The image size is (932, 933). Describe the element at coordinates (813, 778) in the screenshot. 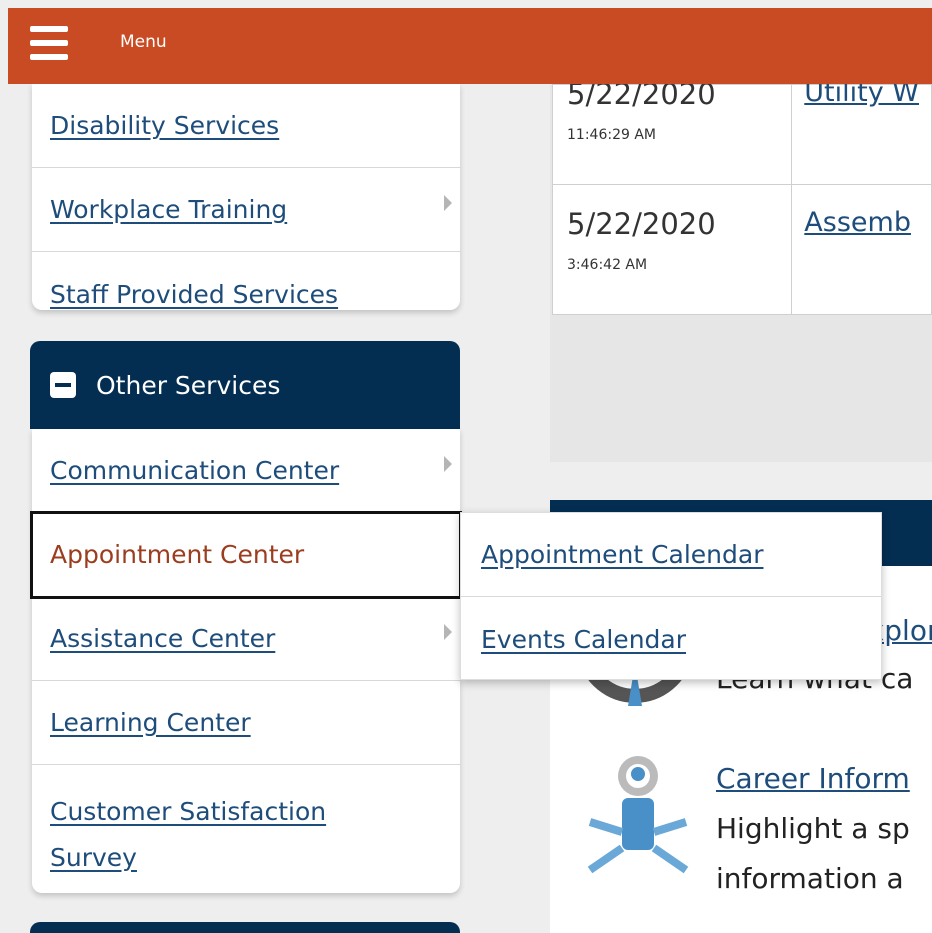

I see `career-information-link: Career Inform` at that location.